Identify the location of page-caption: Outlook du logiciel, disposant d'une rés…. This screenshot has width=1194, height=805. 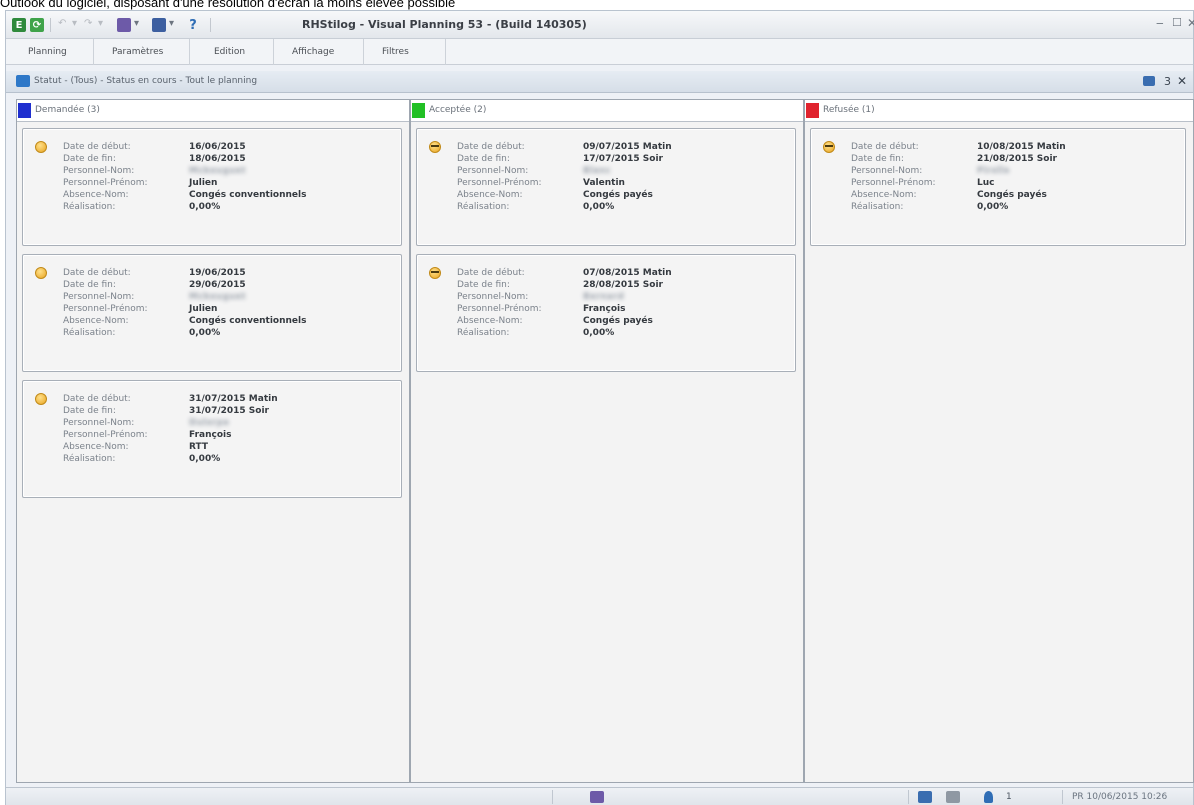
(597, 5).